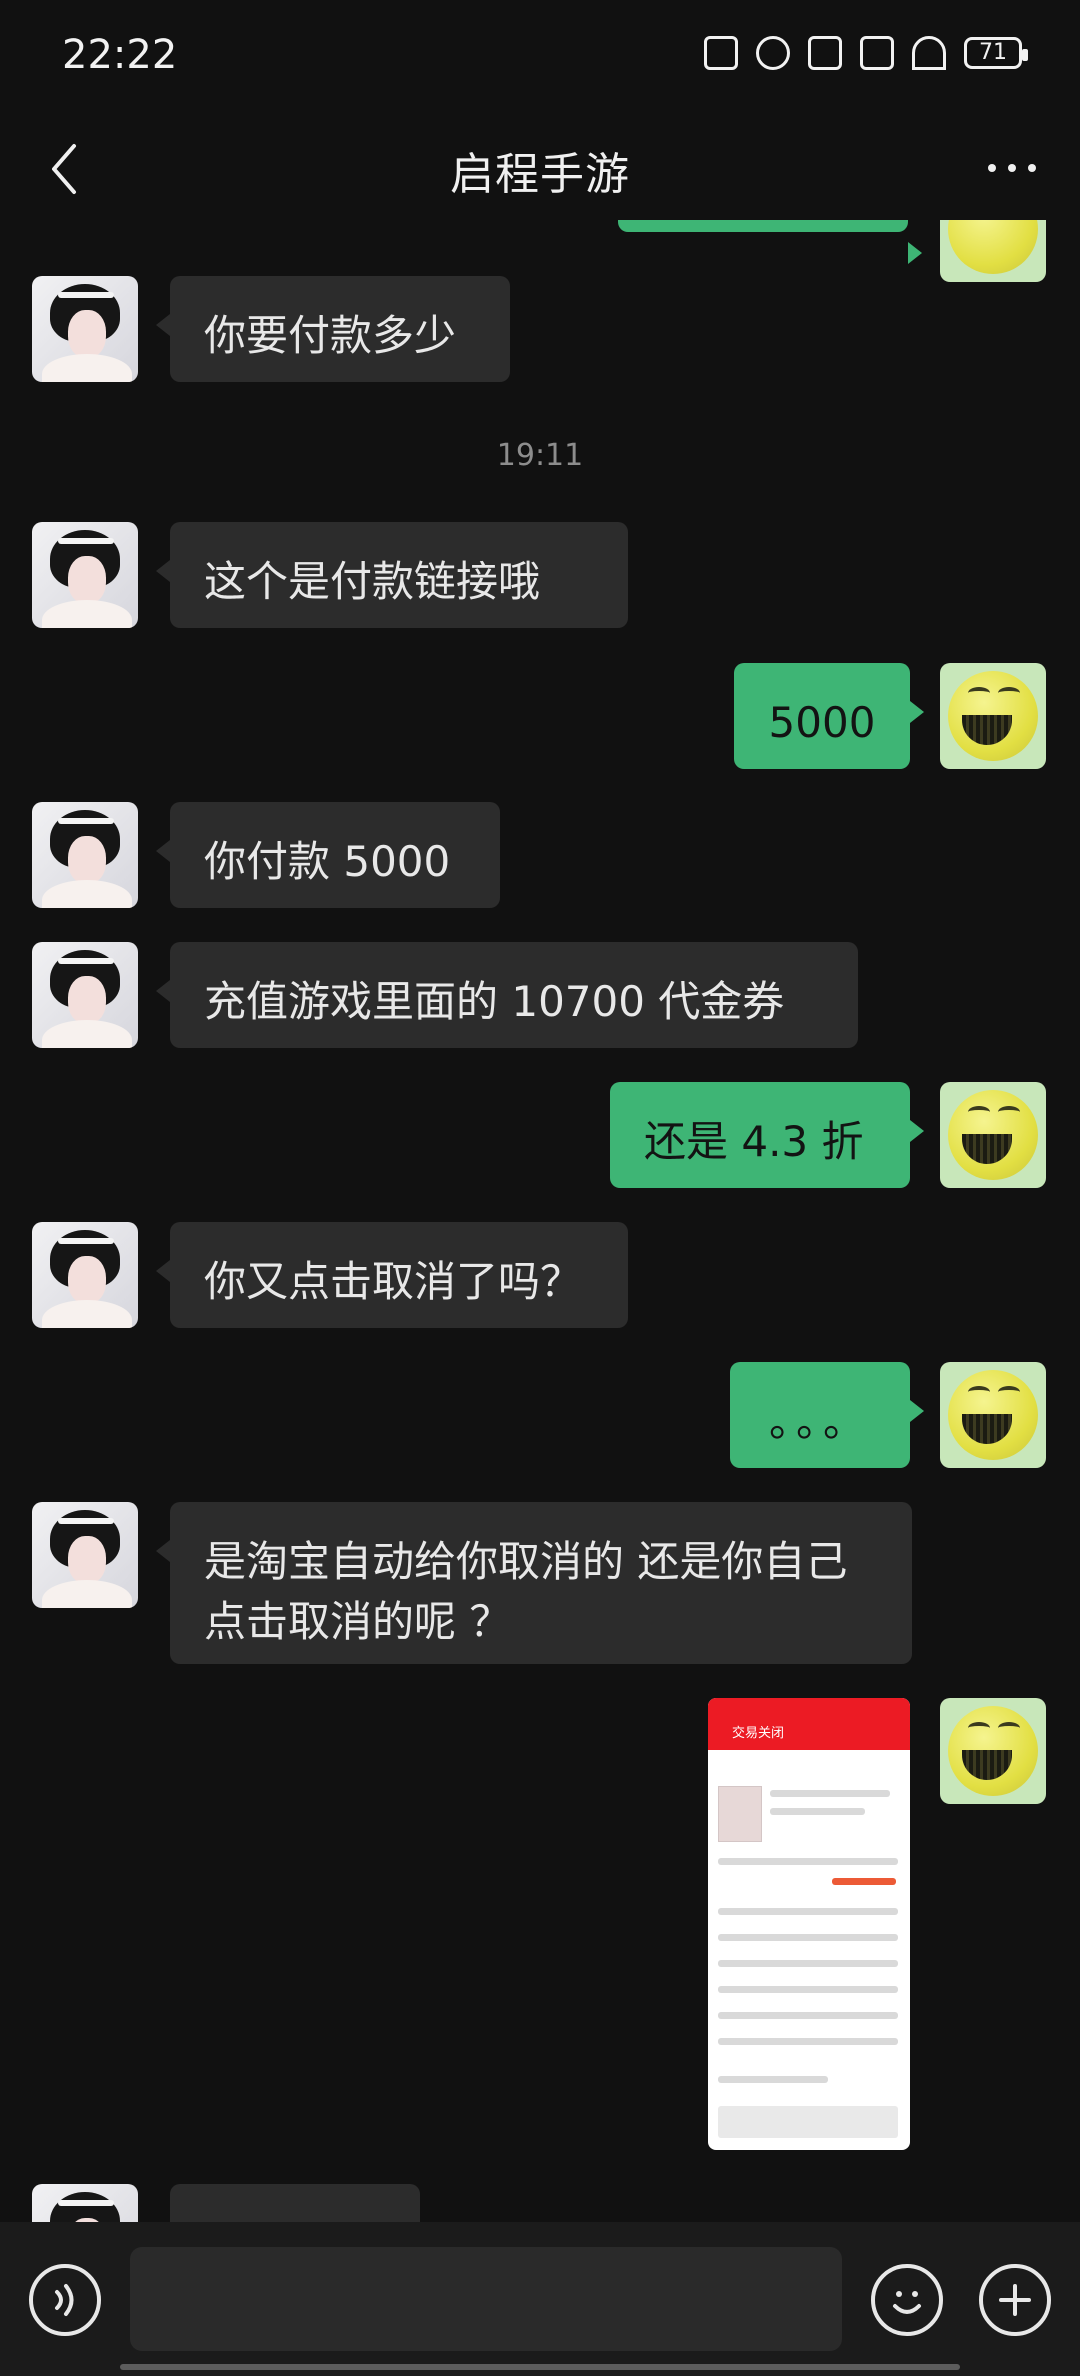  I want to click on add-button, so click(1015, 2300).